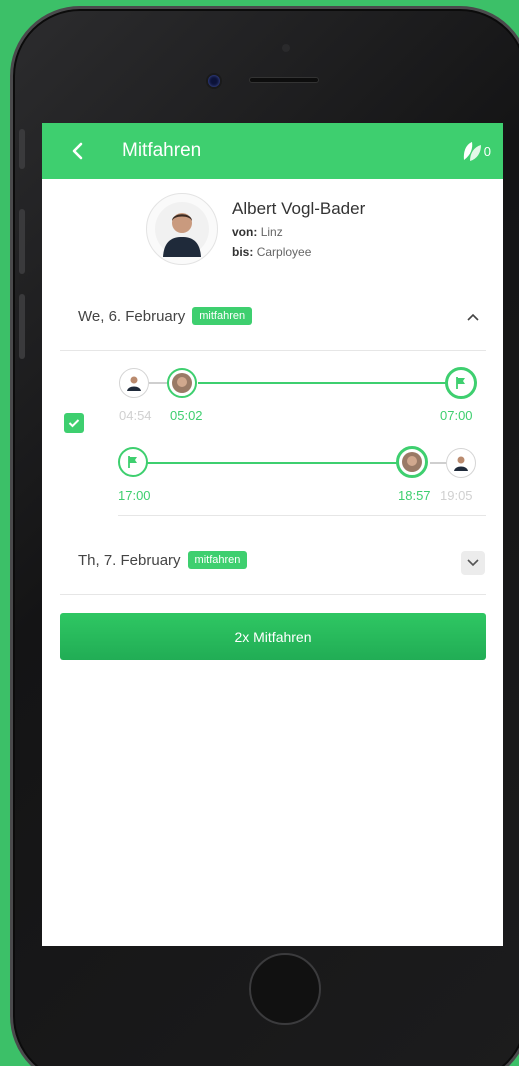 This screenshot has width=519, height=1066. I want to click on trip-checkbox, so click(74, 423).